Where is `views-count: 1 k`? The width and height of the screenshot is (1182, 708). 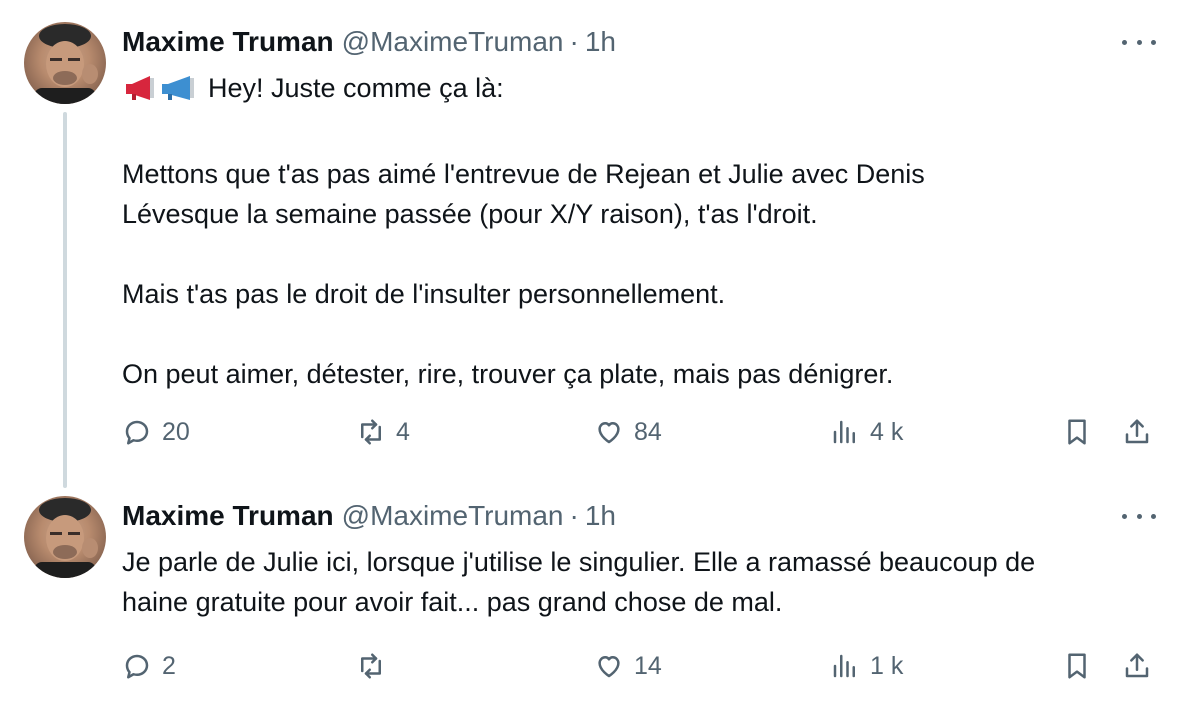
views-count: 1 k is located at coordinates (887, 665).